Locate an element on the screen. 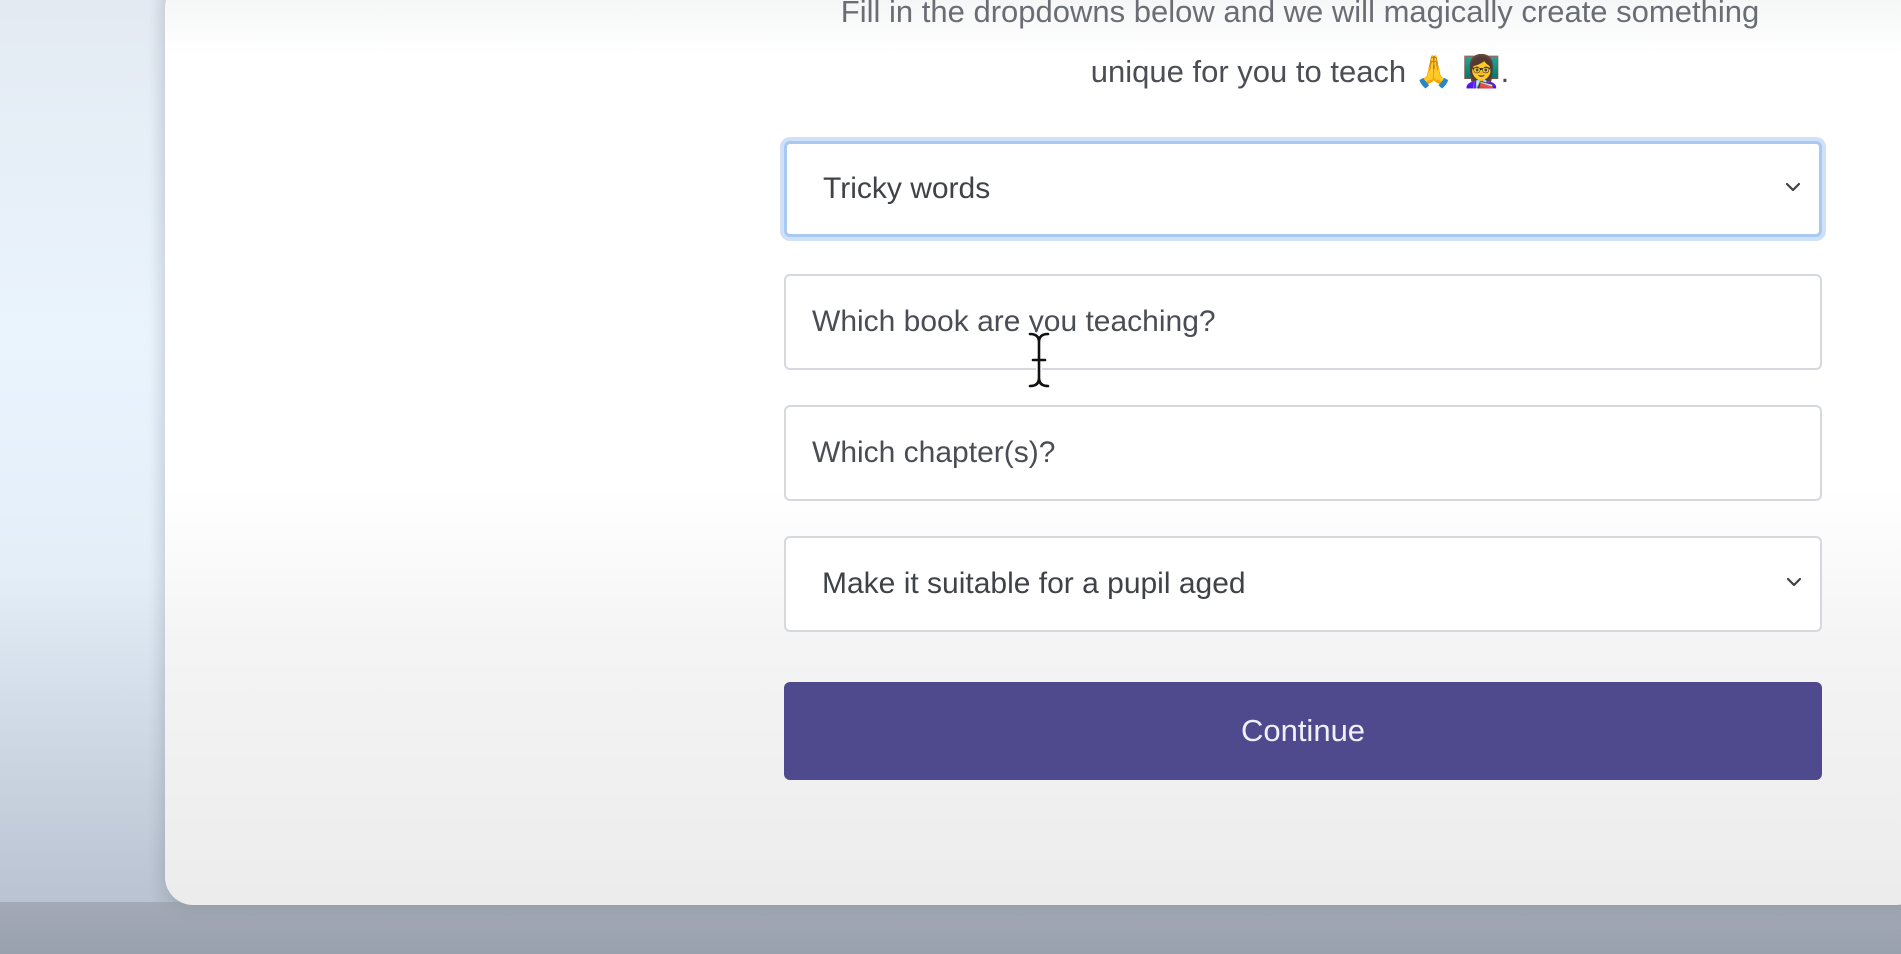 The image size is (1901, 954). chapter-input-placeholder: Which chapter(s)? is located at coordinates (934, 452).